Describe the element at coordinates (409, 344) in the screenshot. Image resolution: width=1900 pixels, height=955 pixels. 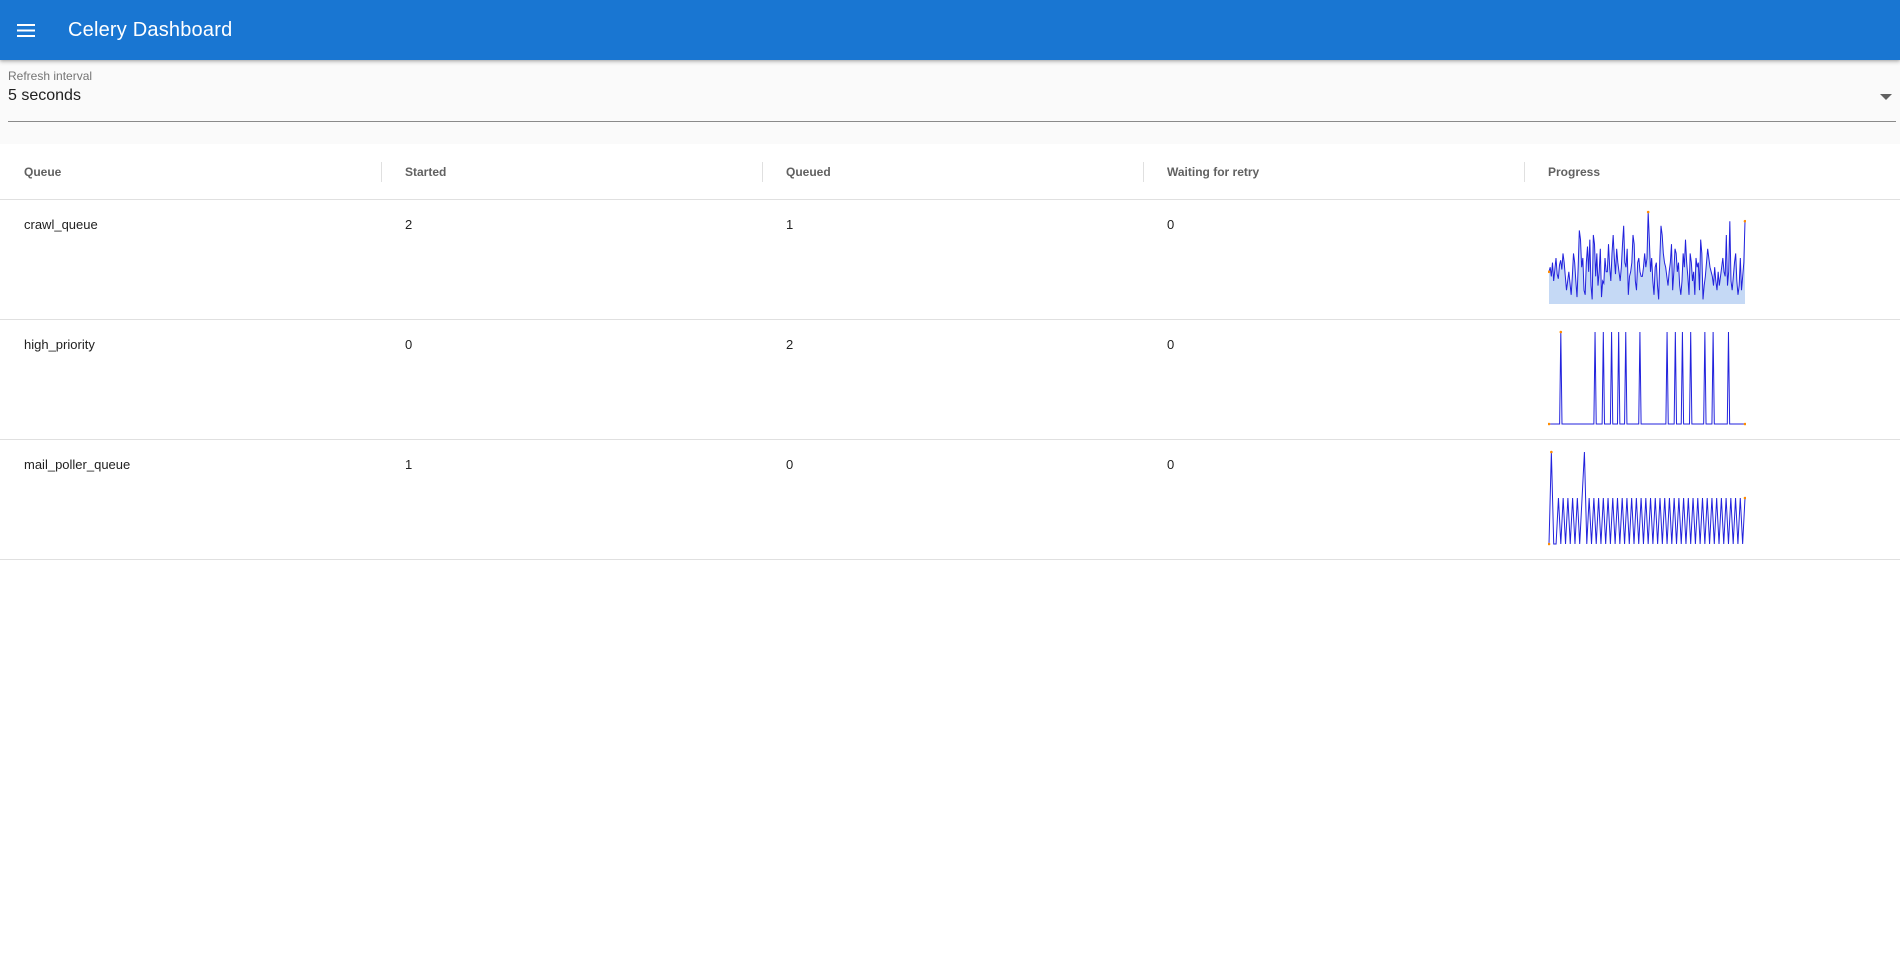
I see `started-count: 0` at that location.